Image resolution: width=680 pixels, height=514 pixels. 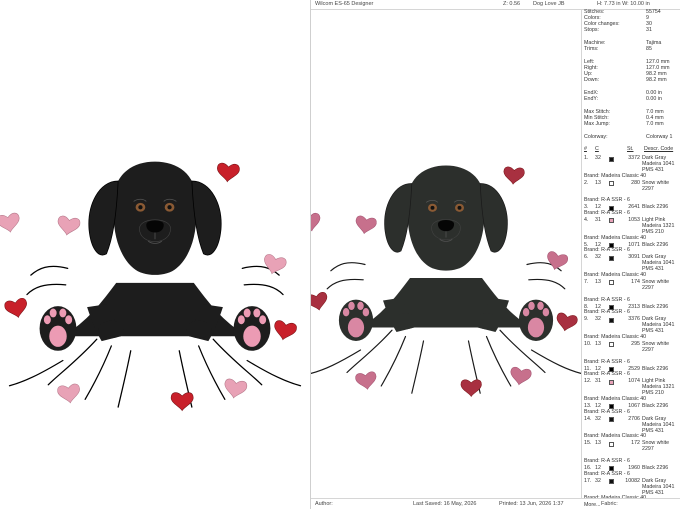 What do you see at coordinates (588, 418) in the screenshot?
I see `thread-num: 14.` at bounding box center [588, 418].